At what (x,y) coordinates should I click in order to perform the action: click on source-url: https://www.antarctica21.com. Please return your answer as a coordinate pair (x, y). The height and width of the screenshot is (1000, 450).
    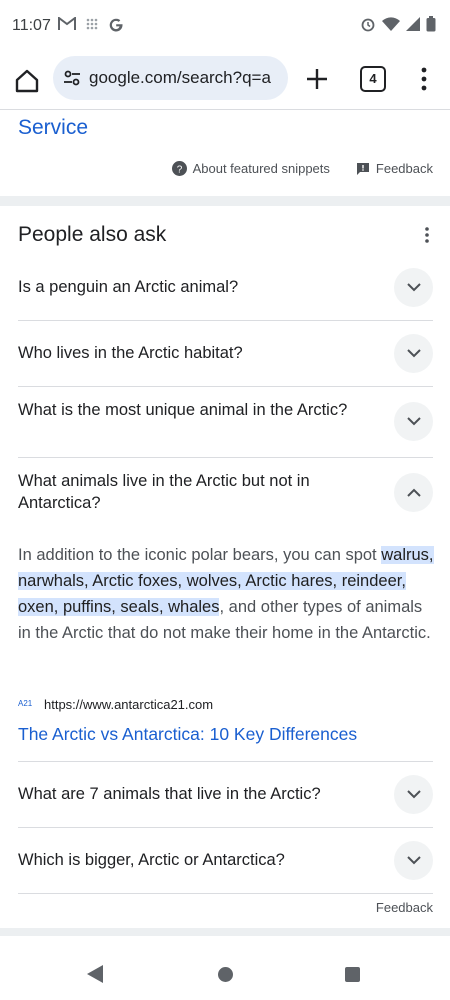
    Looking at the image, I should click on (128, 704).